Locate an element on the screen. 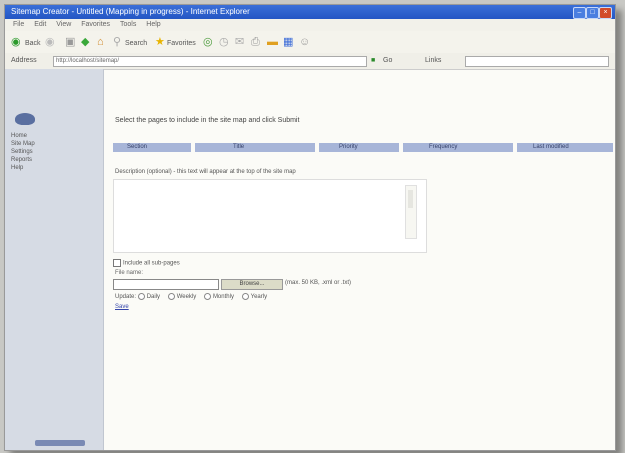 The image size is (625, 453). option-monthly: Monthly is located at coordinates (223, 297).